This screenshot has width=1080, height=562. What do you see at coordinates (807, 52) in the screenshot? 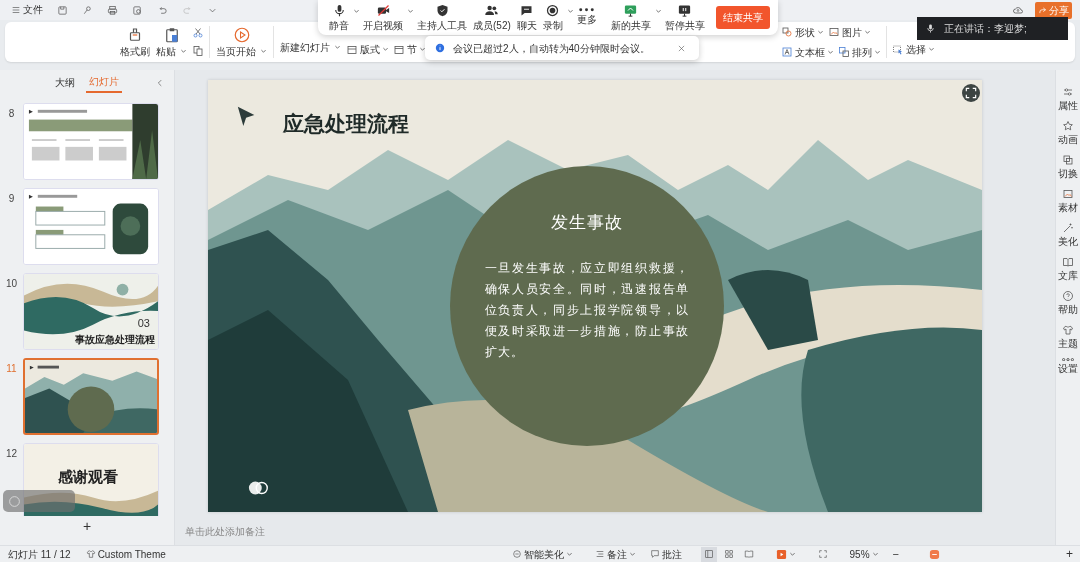
I see `toolbar-button: 文本框` at bounding box center [807, 52].